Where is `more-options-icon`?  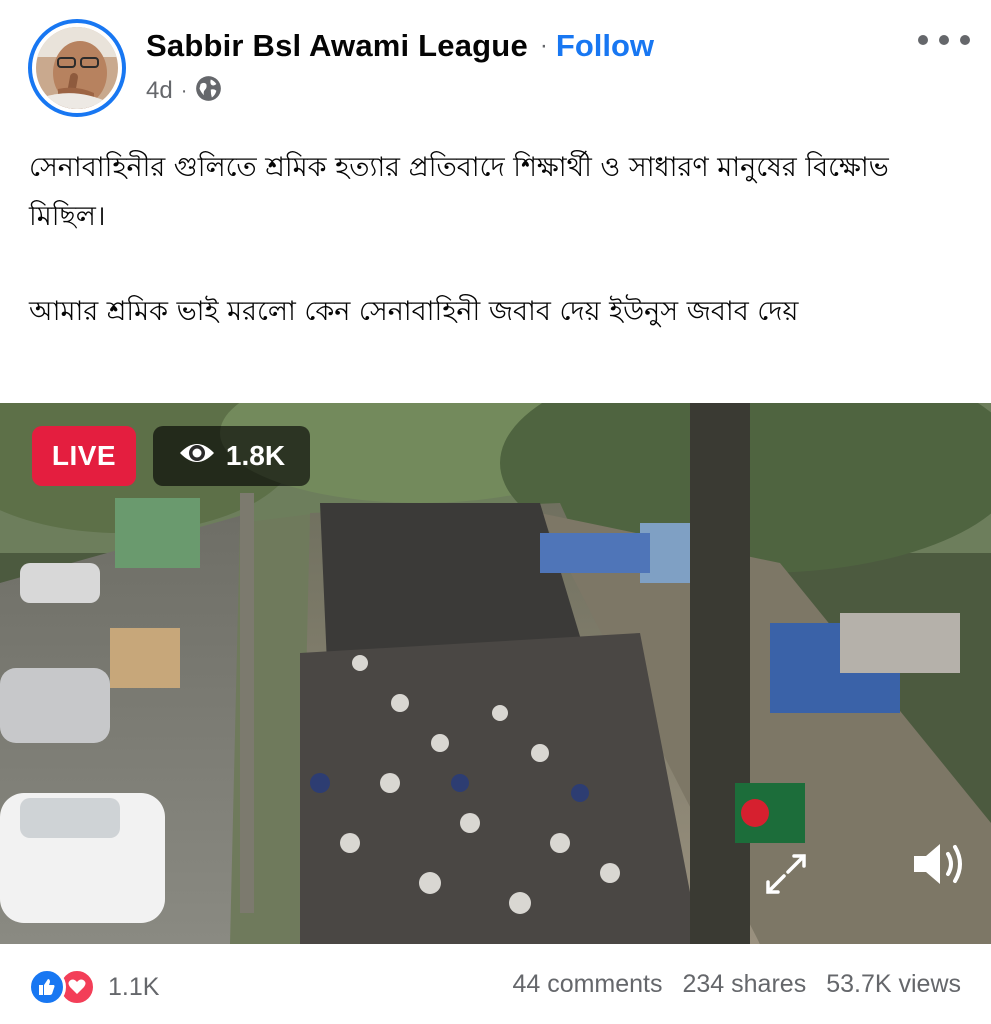
more-options-icon is located at coordinates (944, 40).